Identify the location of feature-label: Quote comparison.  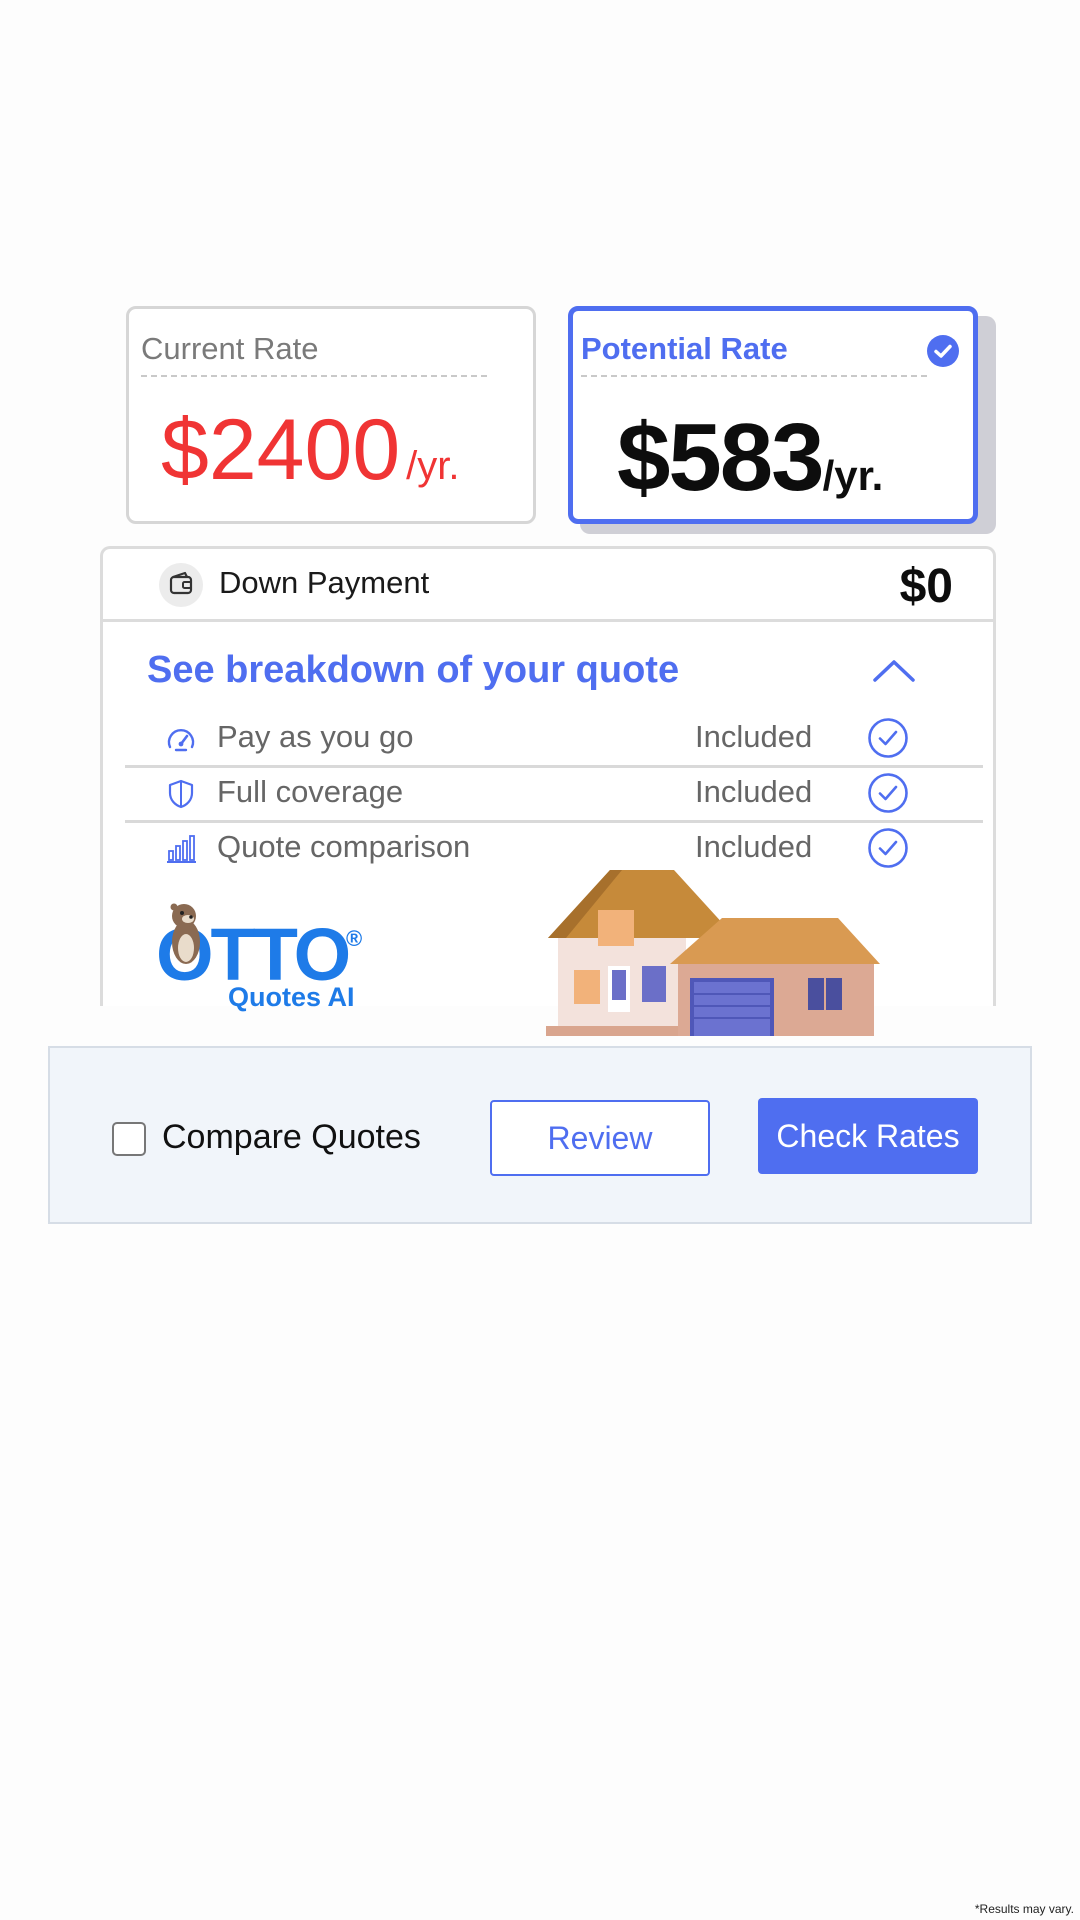
(344, 846).